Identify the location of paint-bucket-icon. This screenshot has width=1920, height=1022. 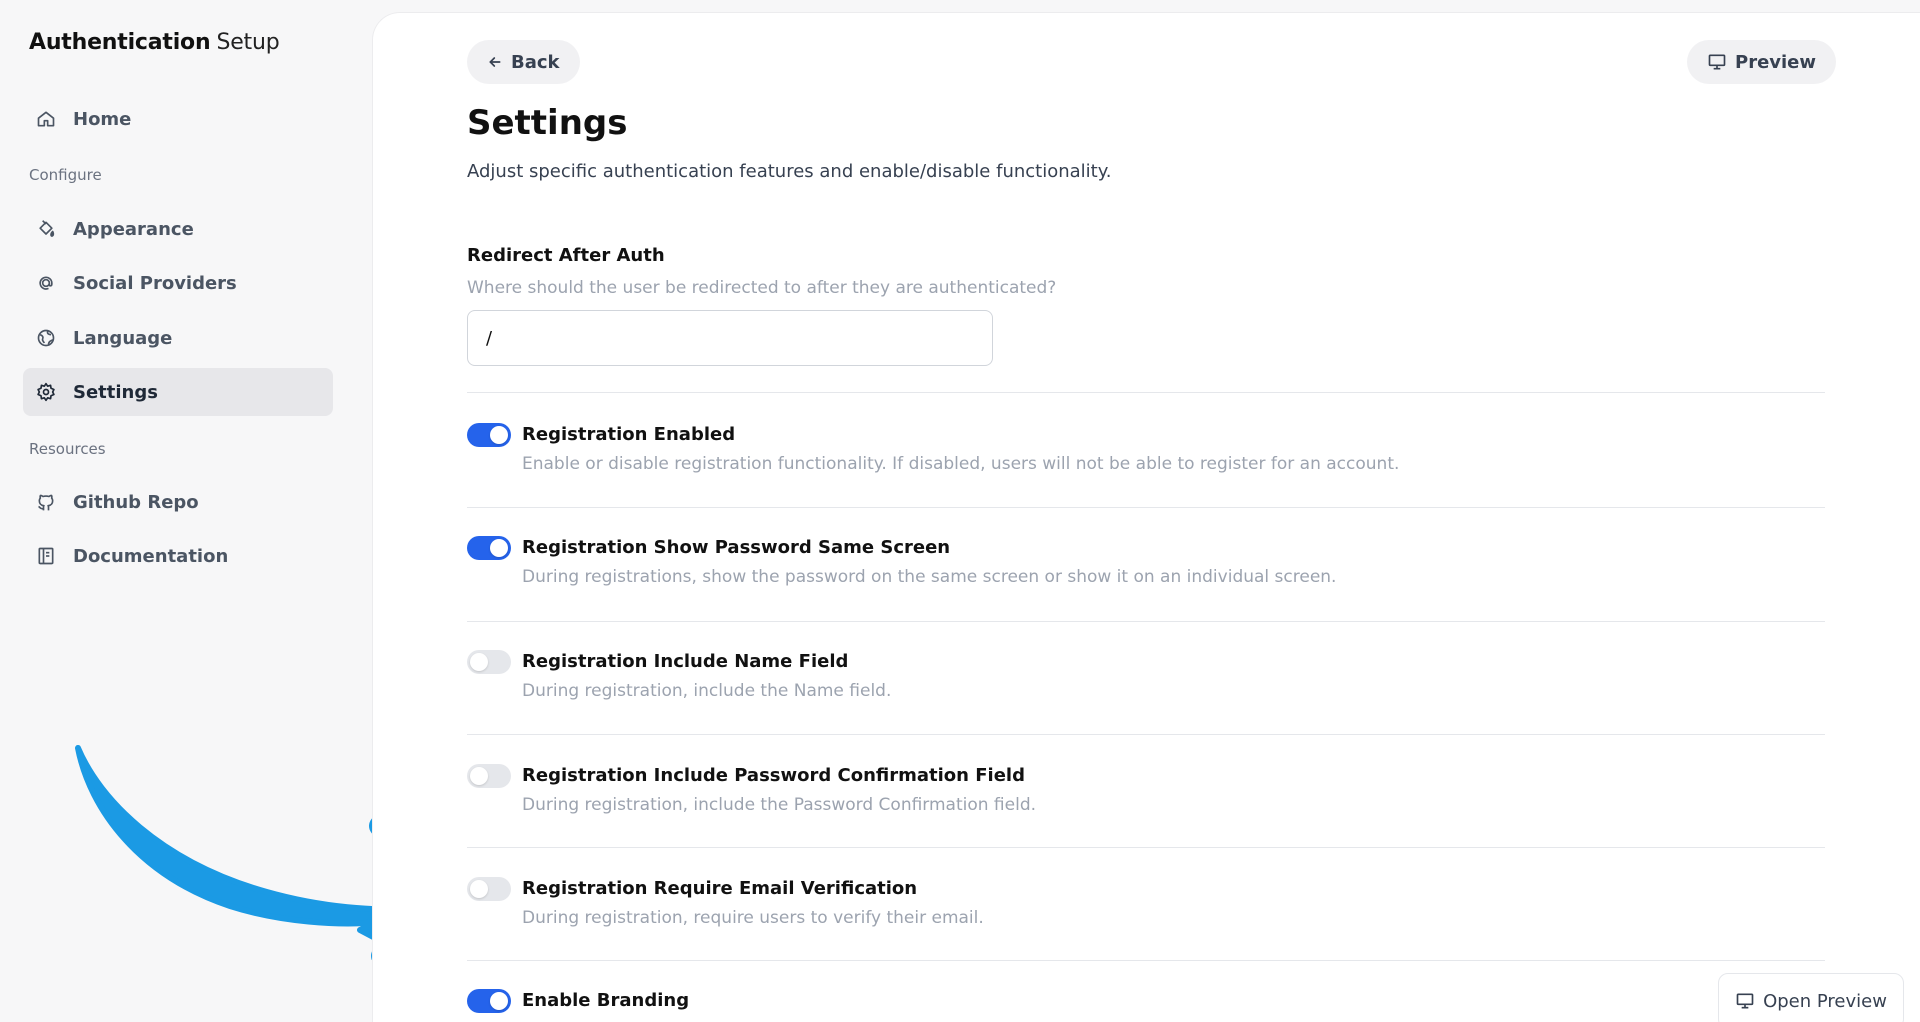
(46, 229).